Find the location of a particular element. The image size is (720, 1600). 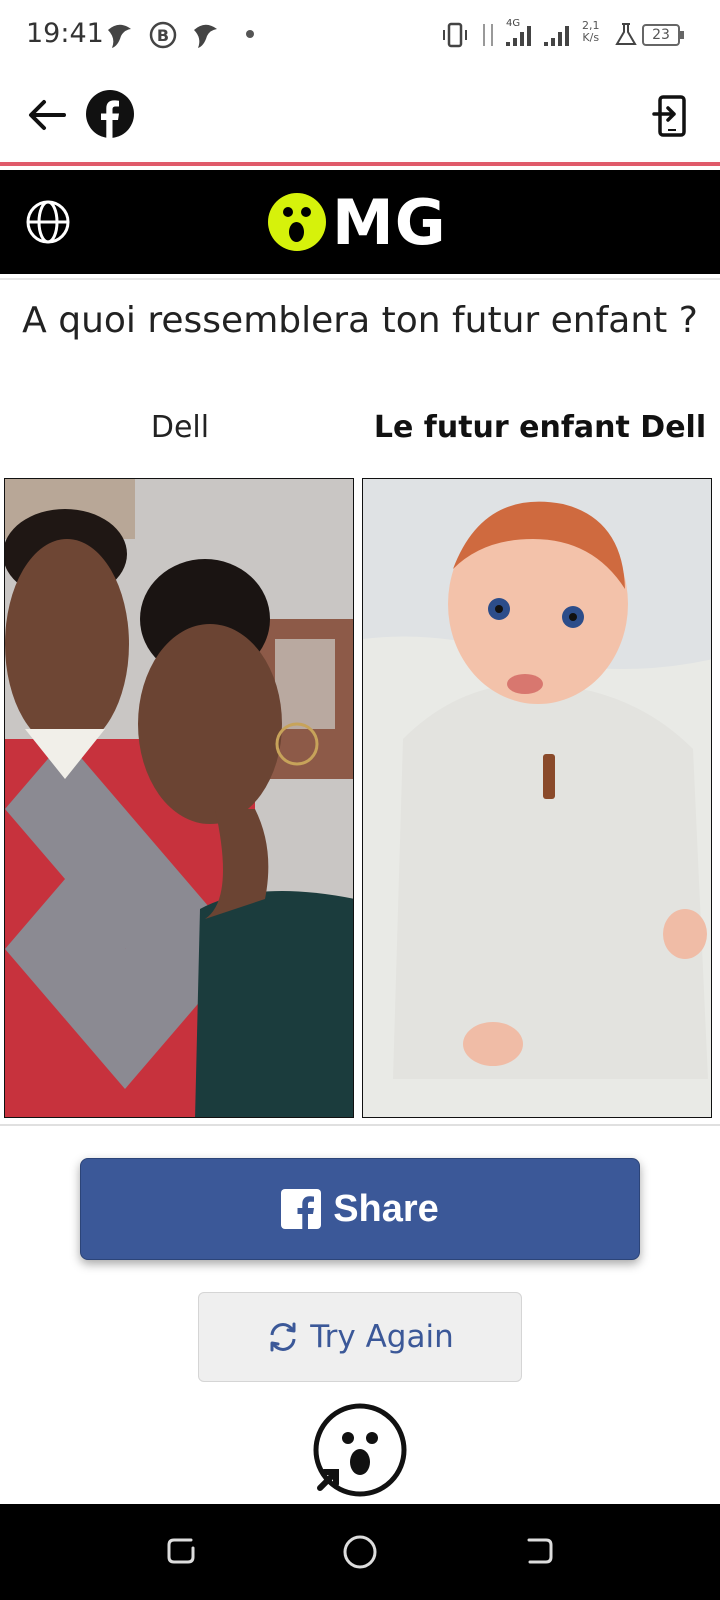

net-speed: 2,1 K/s is located at coordinates (591, 32).